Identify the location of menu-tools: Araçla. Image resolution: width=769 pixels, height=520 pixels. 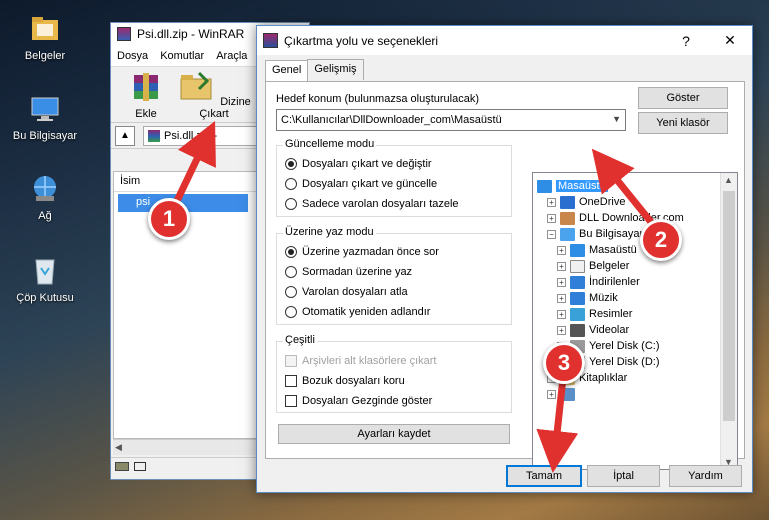
(231, 56).